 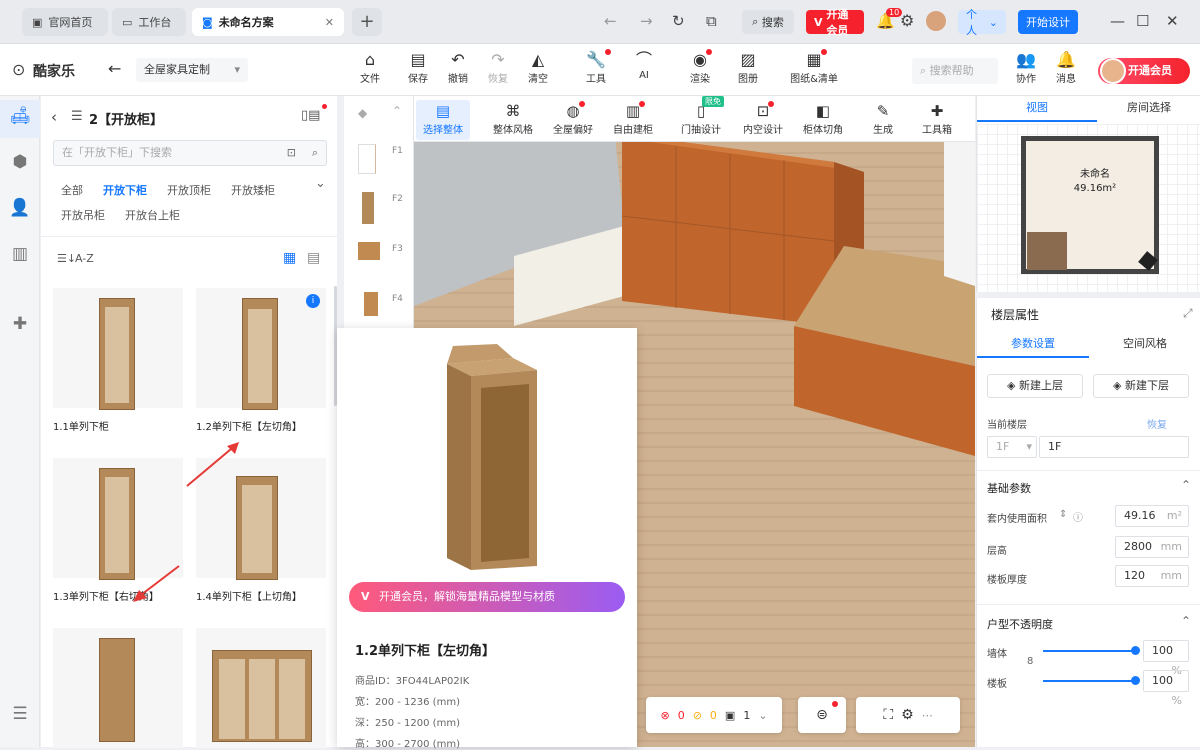 What do you see at coordinates (907, 20) in the screenshot?
I see `settings-icon: ⚙` at bounding box center [907, 20].